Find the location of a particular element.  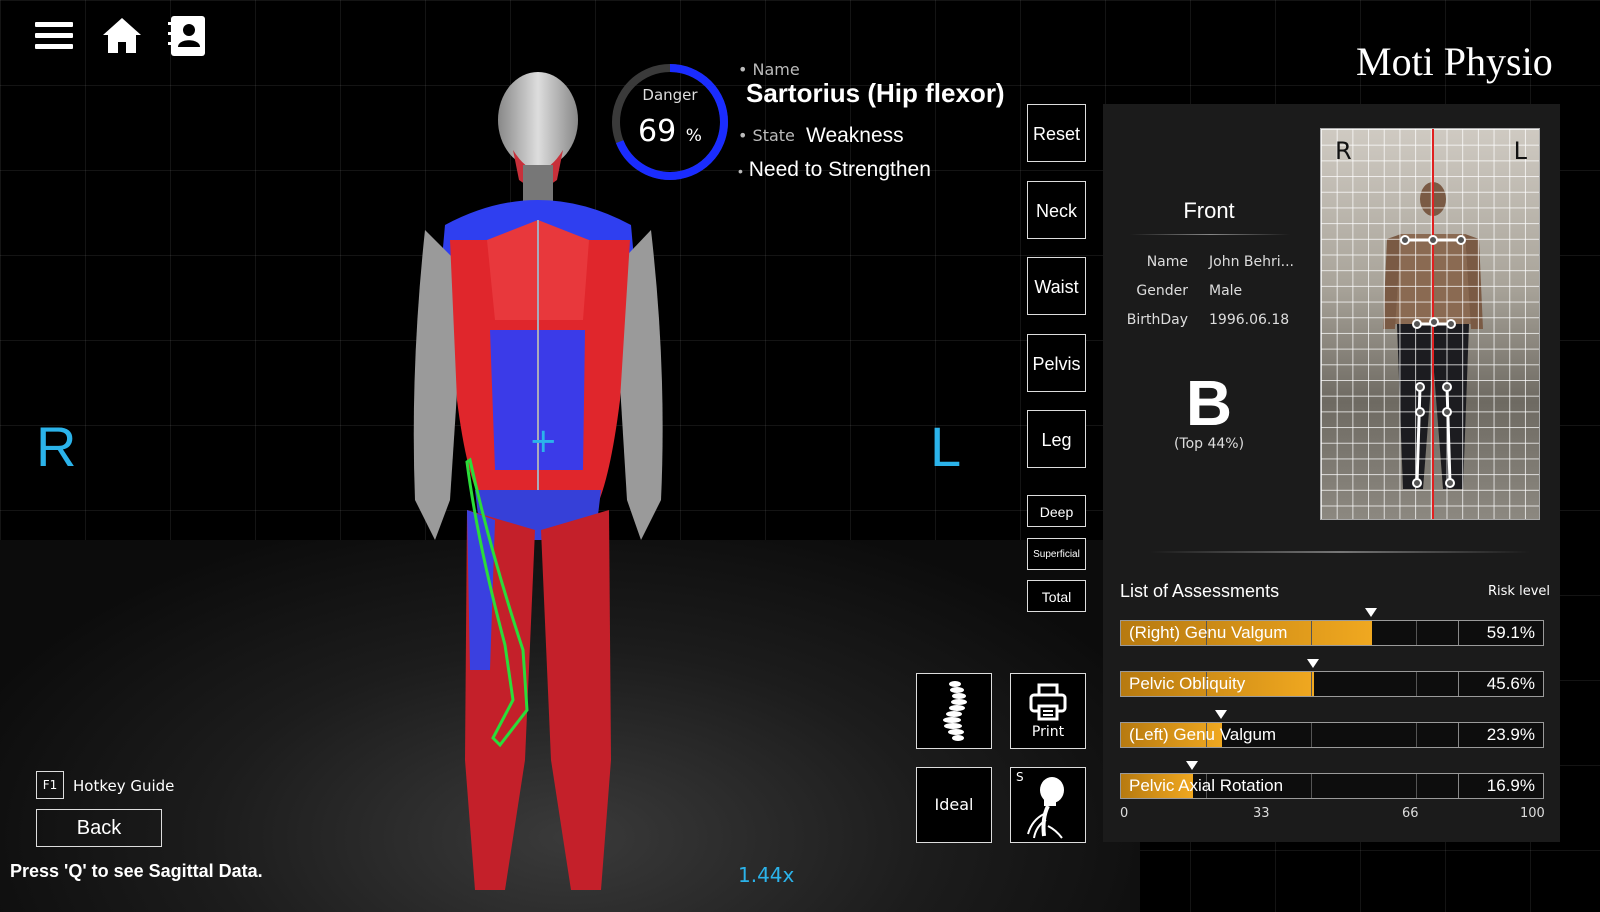

deep-layer-button: Deep is located at coordinates (1056, 511).